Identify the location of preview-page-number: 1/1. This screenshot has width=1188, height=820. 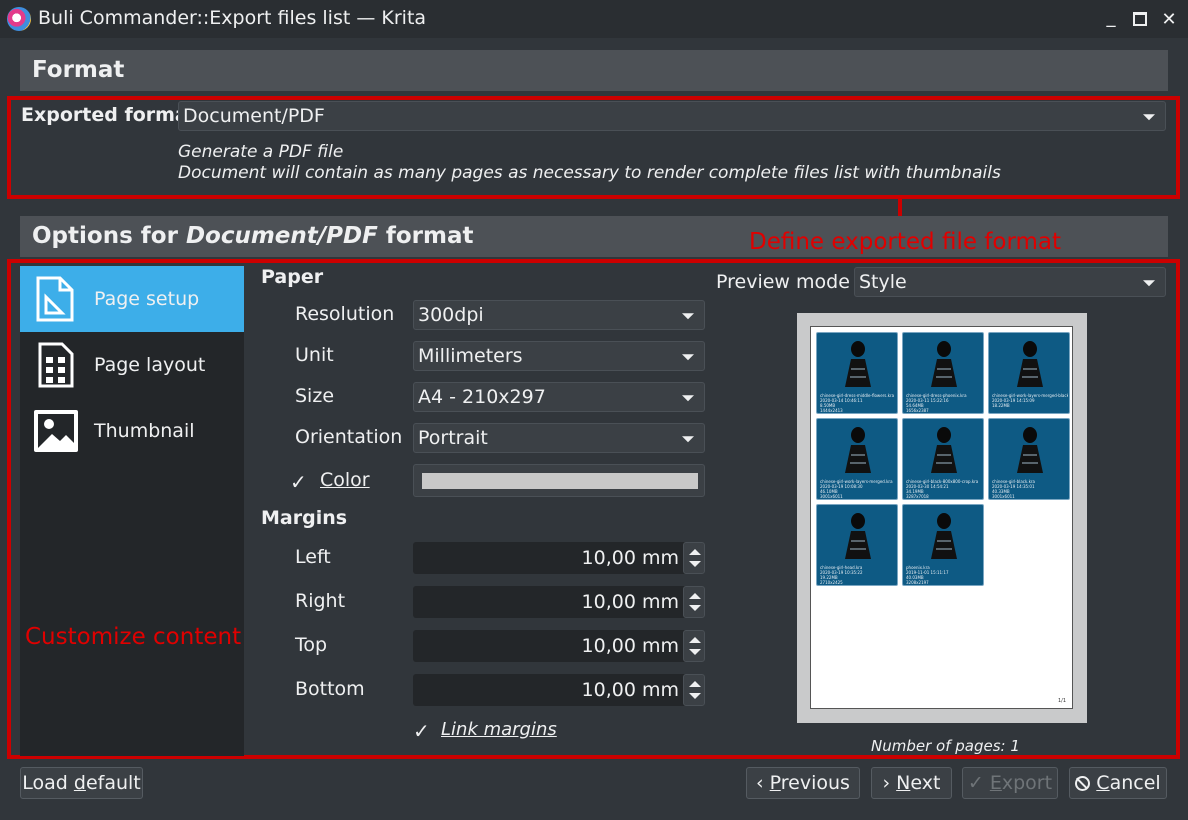
(1061, 701).